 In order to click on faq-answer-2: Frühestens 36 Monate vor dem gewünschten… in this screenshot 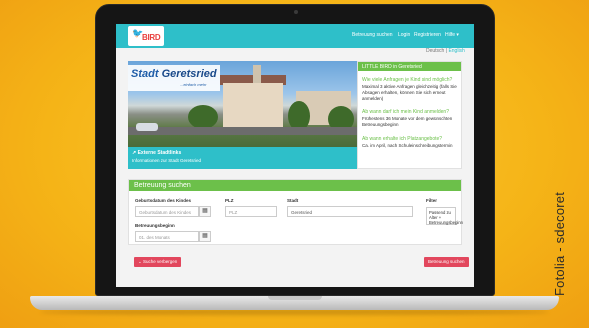, I will do `click(407, 121)`.